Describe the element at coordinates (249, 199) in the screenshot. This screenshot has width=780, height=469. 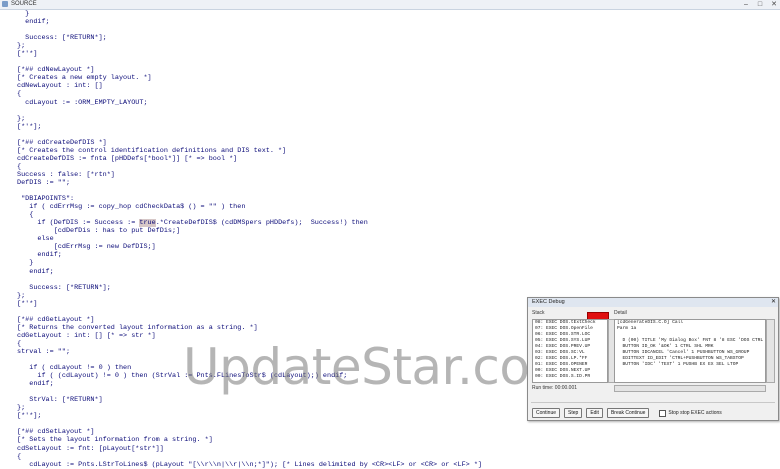
I see `code-line: "DBIAPOINTS":` at that location.